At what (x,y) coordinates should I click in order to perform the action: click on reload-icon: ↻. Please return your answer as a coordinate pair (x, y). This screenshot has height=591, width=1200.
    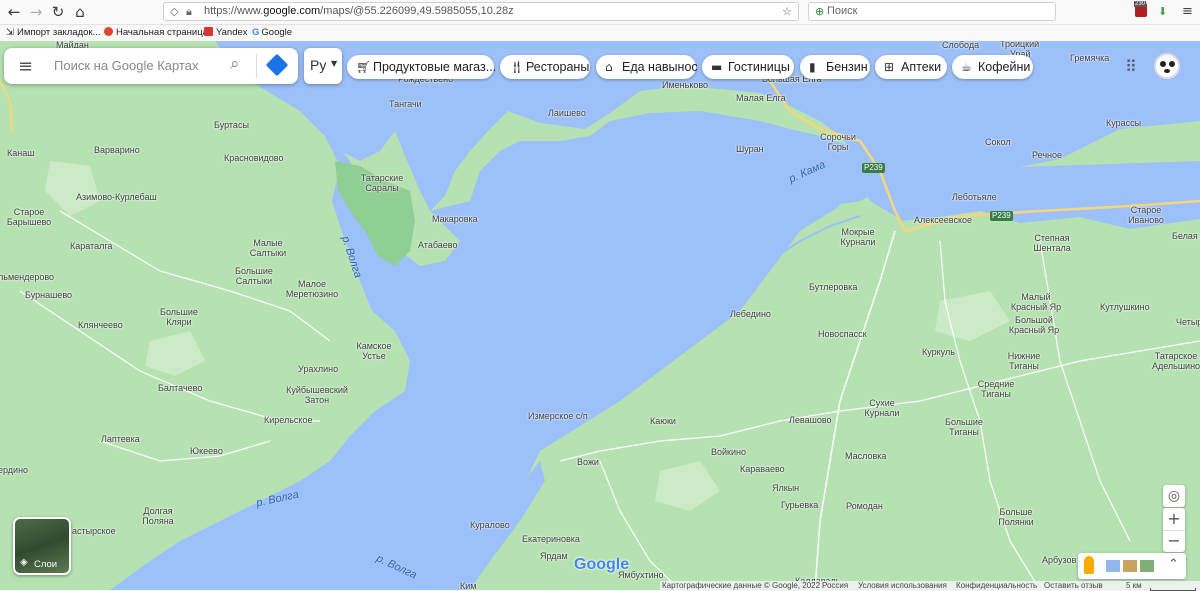
    Looking at the image, I should click on (58, 12).